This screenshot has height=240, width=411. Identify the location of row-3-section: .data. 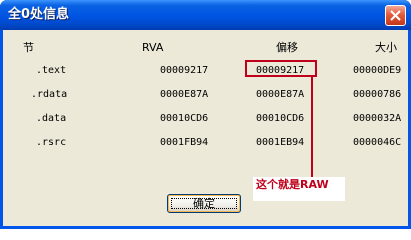
(51, 118).